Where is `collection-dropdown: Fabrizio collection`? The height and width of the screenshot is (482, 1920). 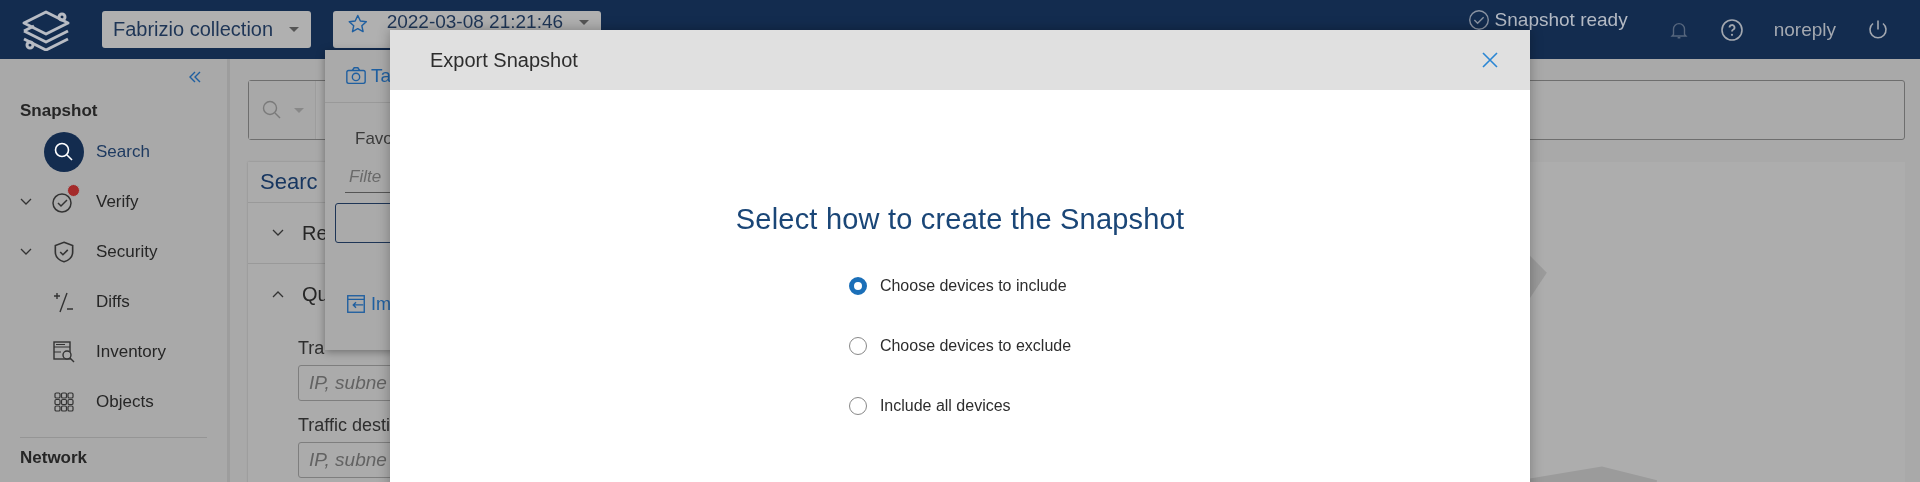
collection-dropdown: Fabrizio collection is located at coordinates (207, 29).